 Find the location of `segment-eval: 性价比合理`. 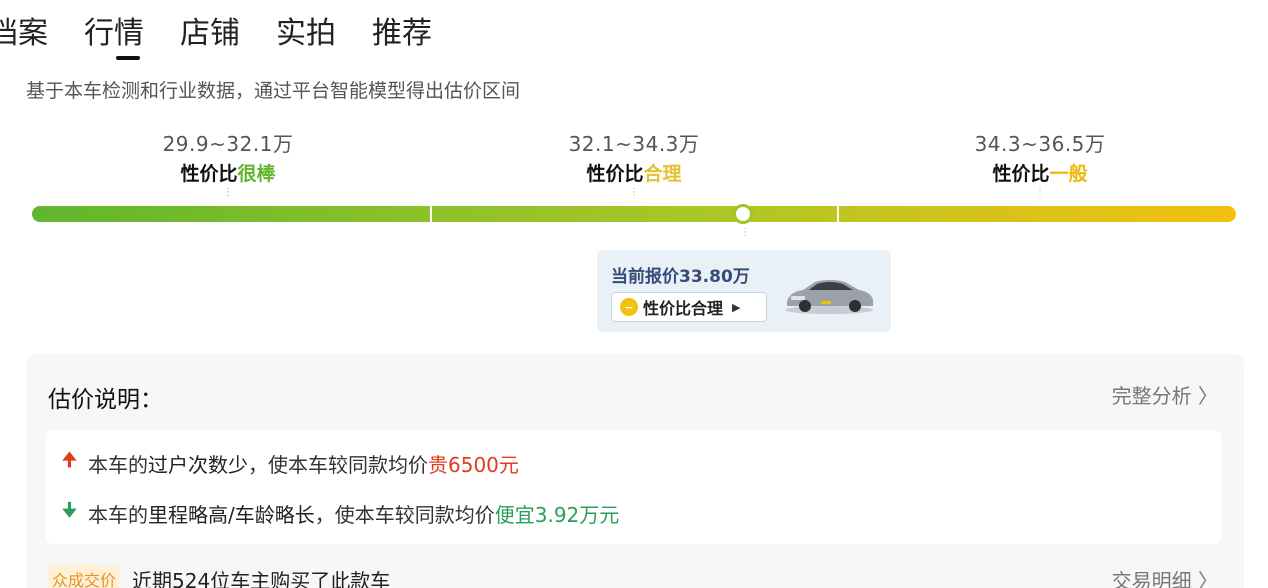

segment-eval: 性价比合理 is located at coordinates (634, 174).